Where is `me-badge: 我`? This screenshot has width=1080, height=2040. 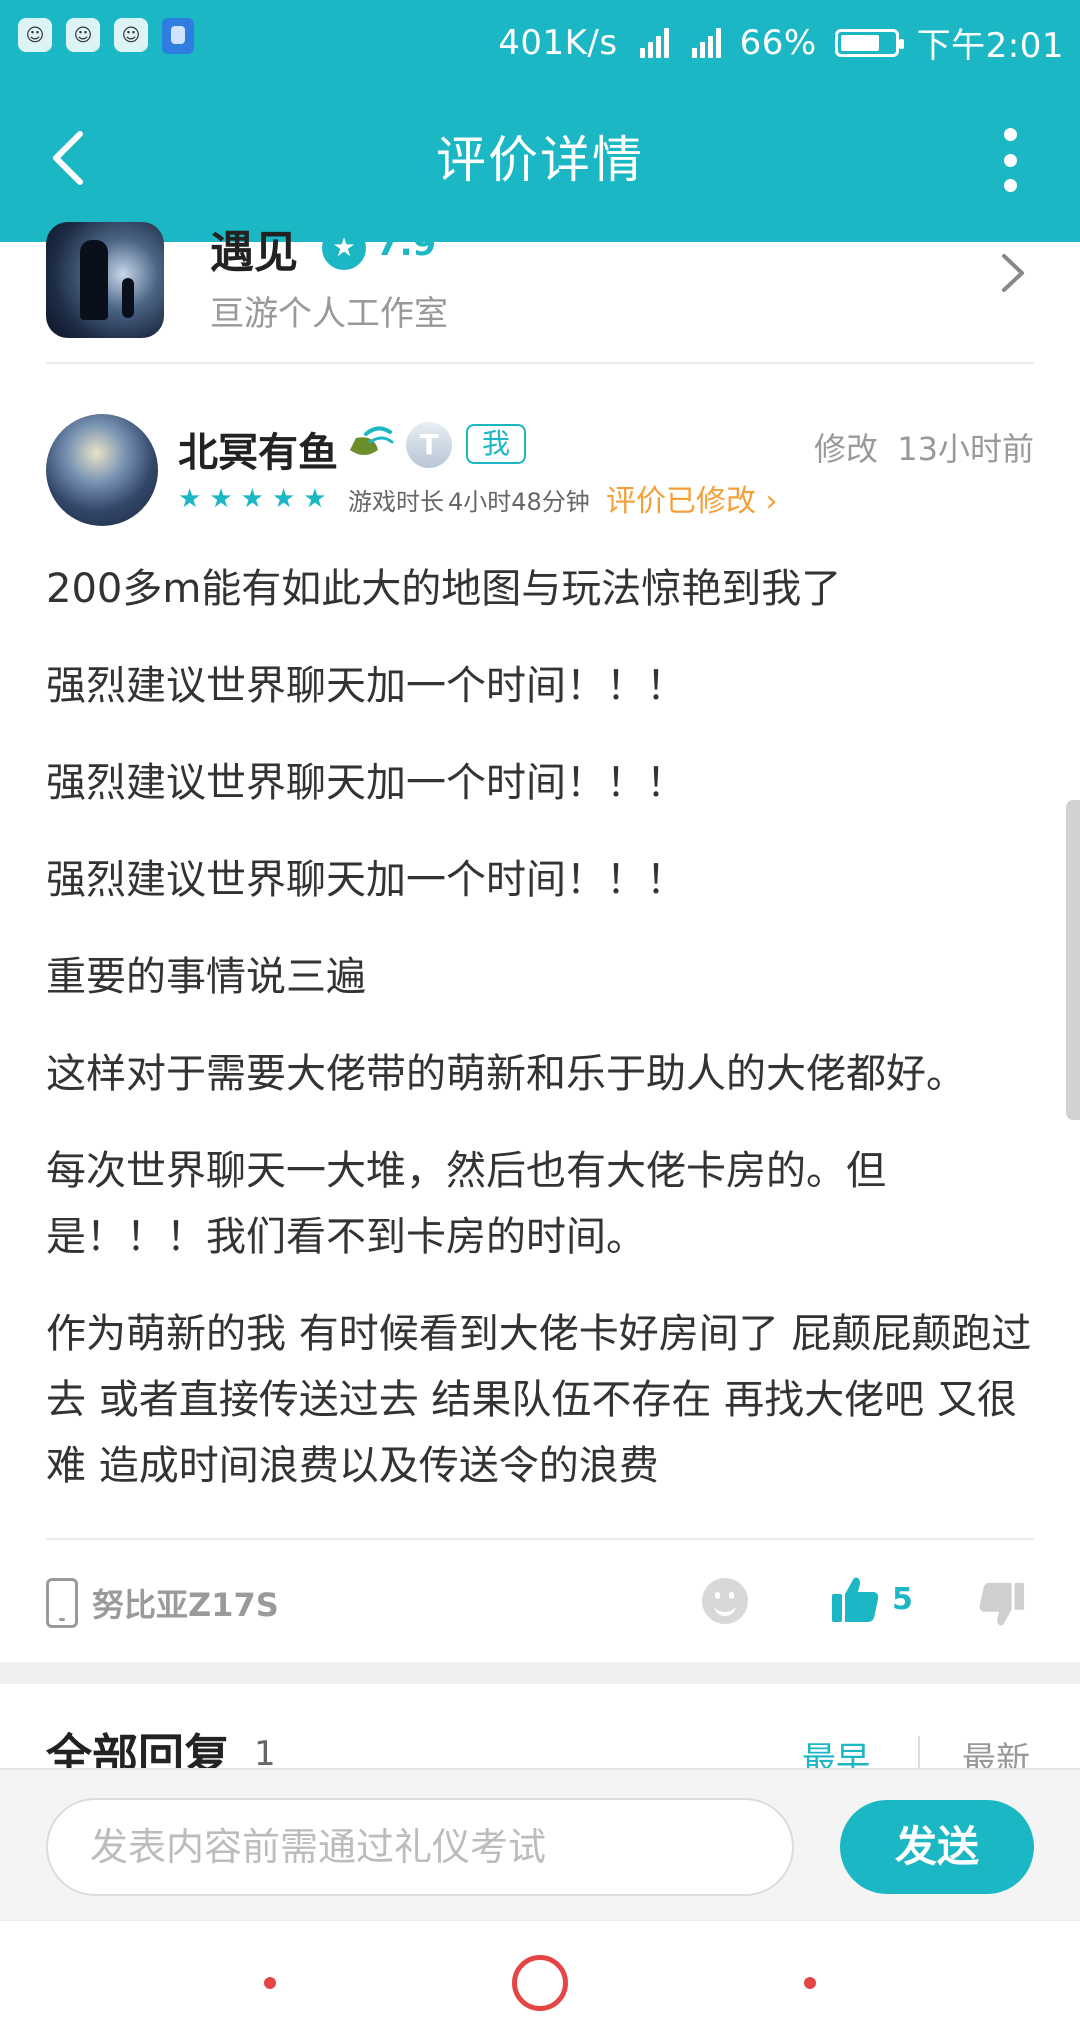
me-badge: 我 is located at coordinates (496, 444).